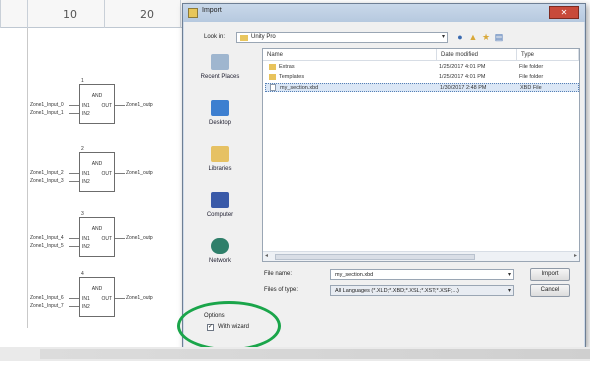  I want to click on file-name: Templates, so click(292, 77).